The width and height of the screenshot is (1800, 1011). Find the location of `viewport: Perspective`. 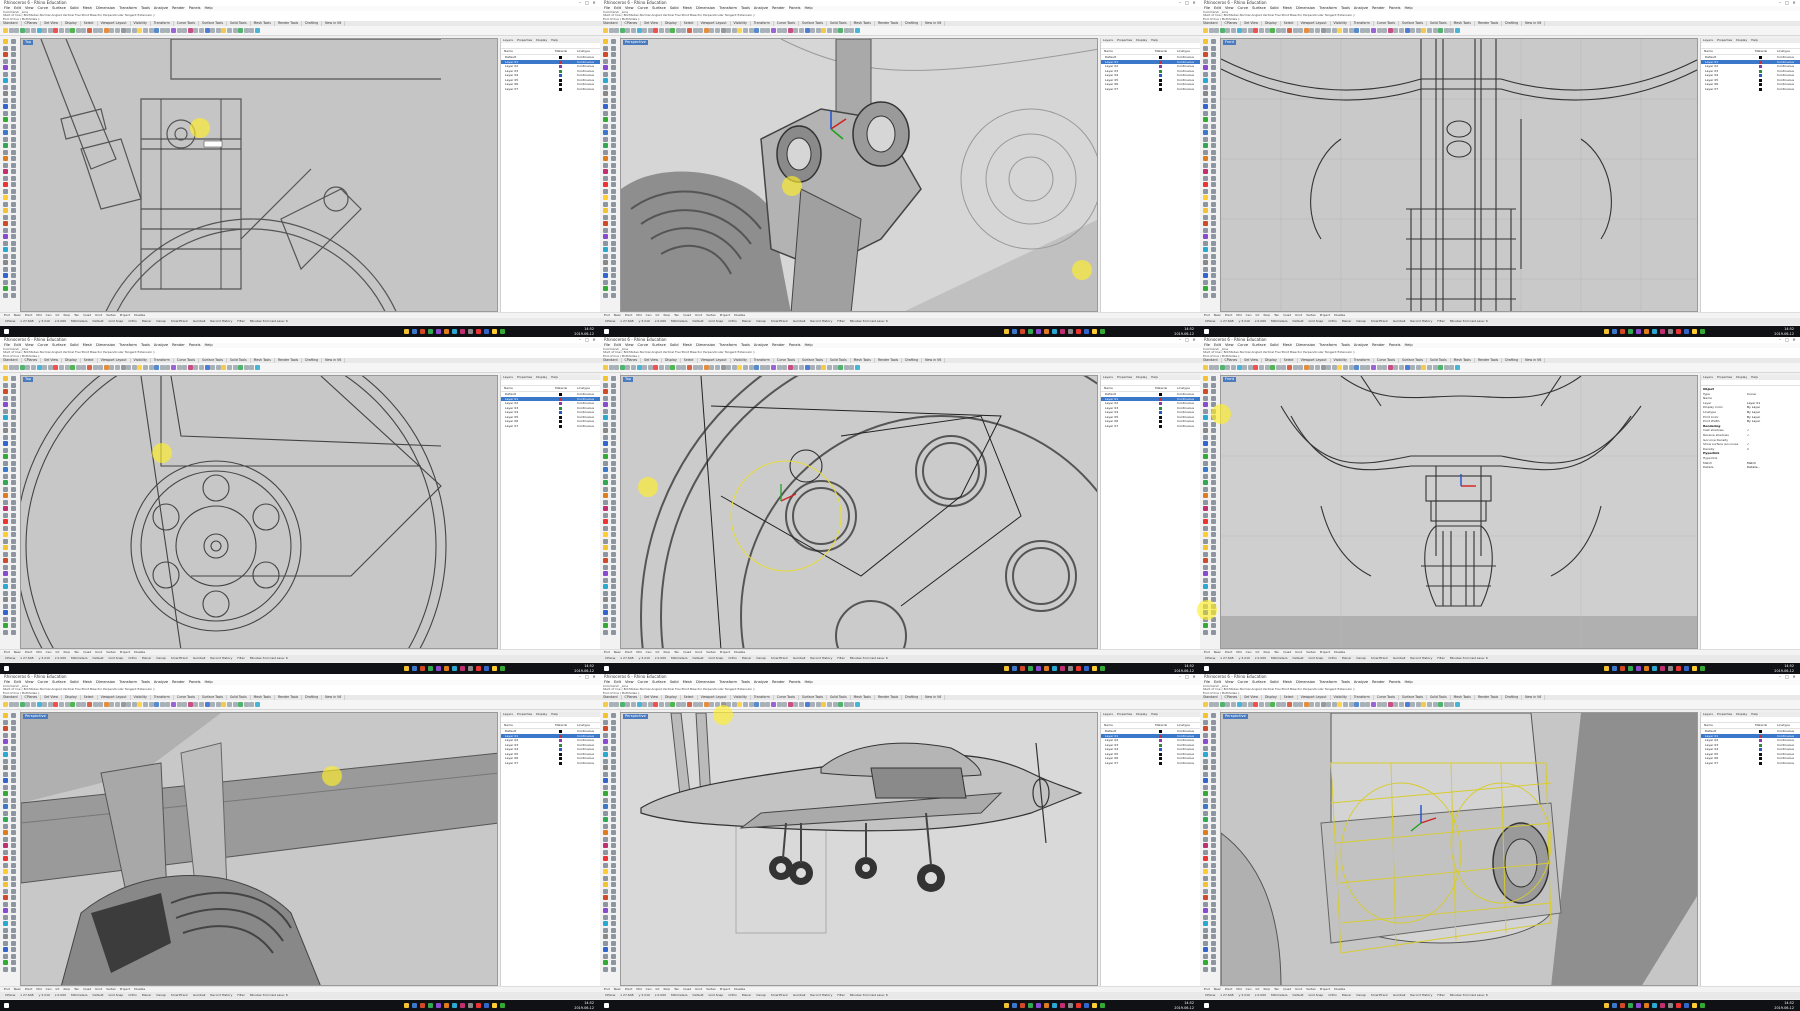

viewport: Perspective is located at coordinates (1459, 849).